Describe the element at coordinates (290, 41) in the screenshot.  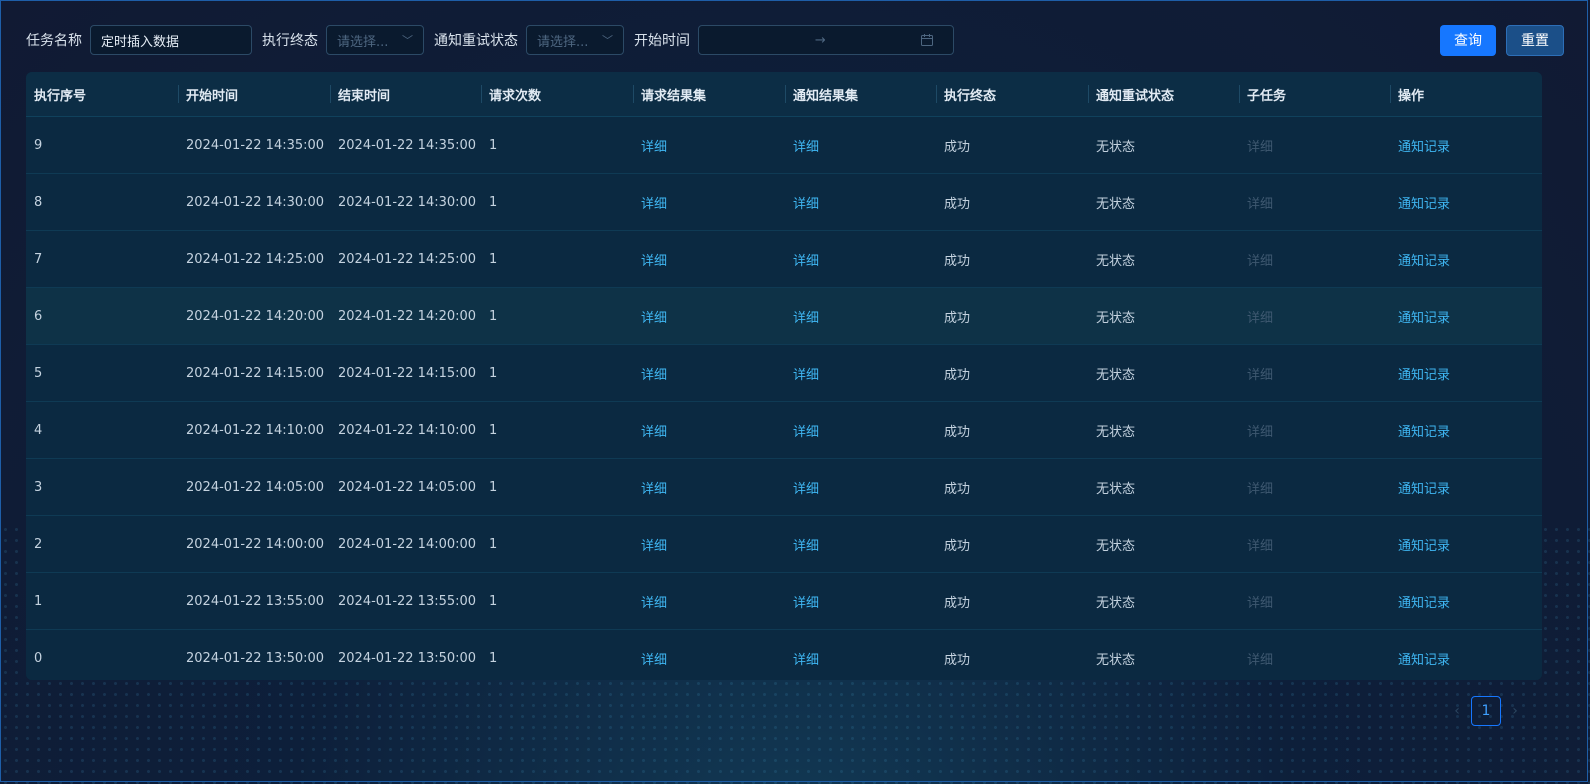
I see `exec-status-label: 执行终态` at that location.